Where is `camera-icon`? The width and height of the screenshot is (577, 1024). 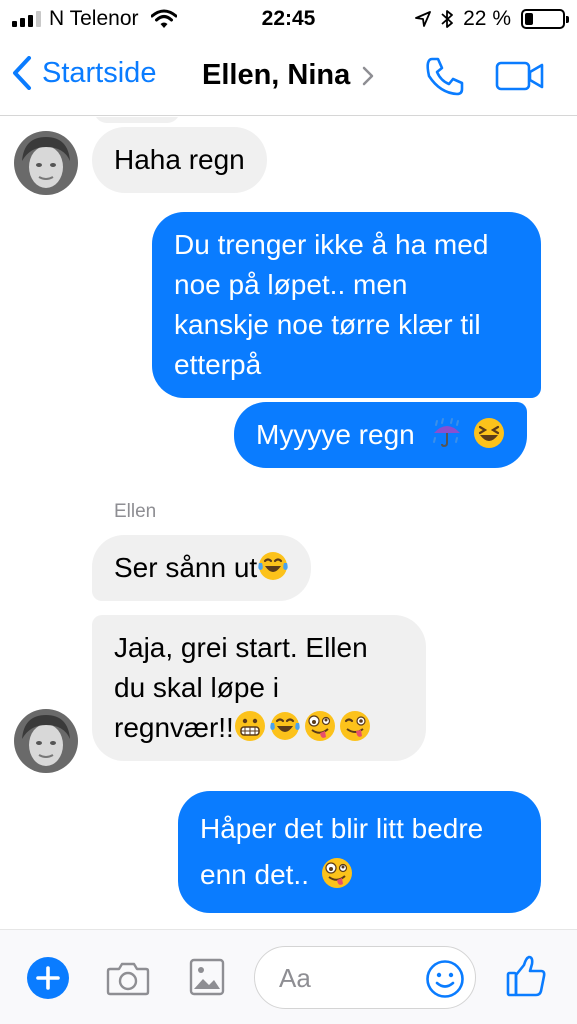
camera-icon is located at coordinates (128, 979).